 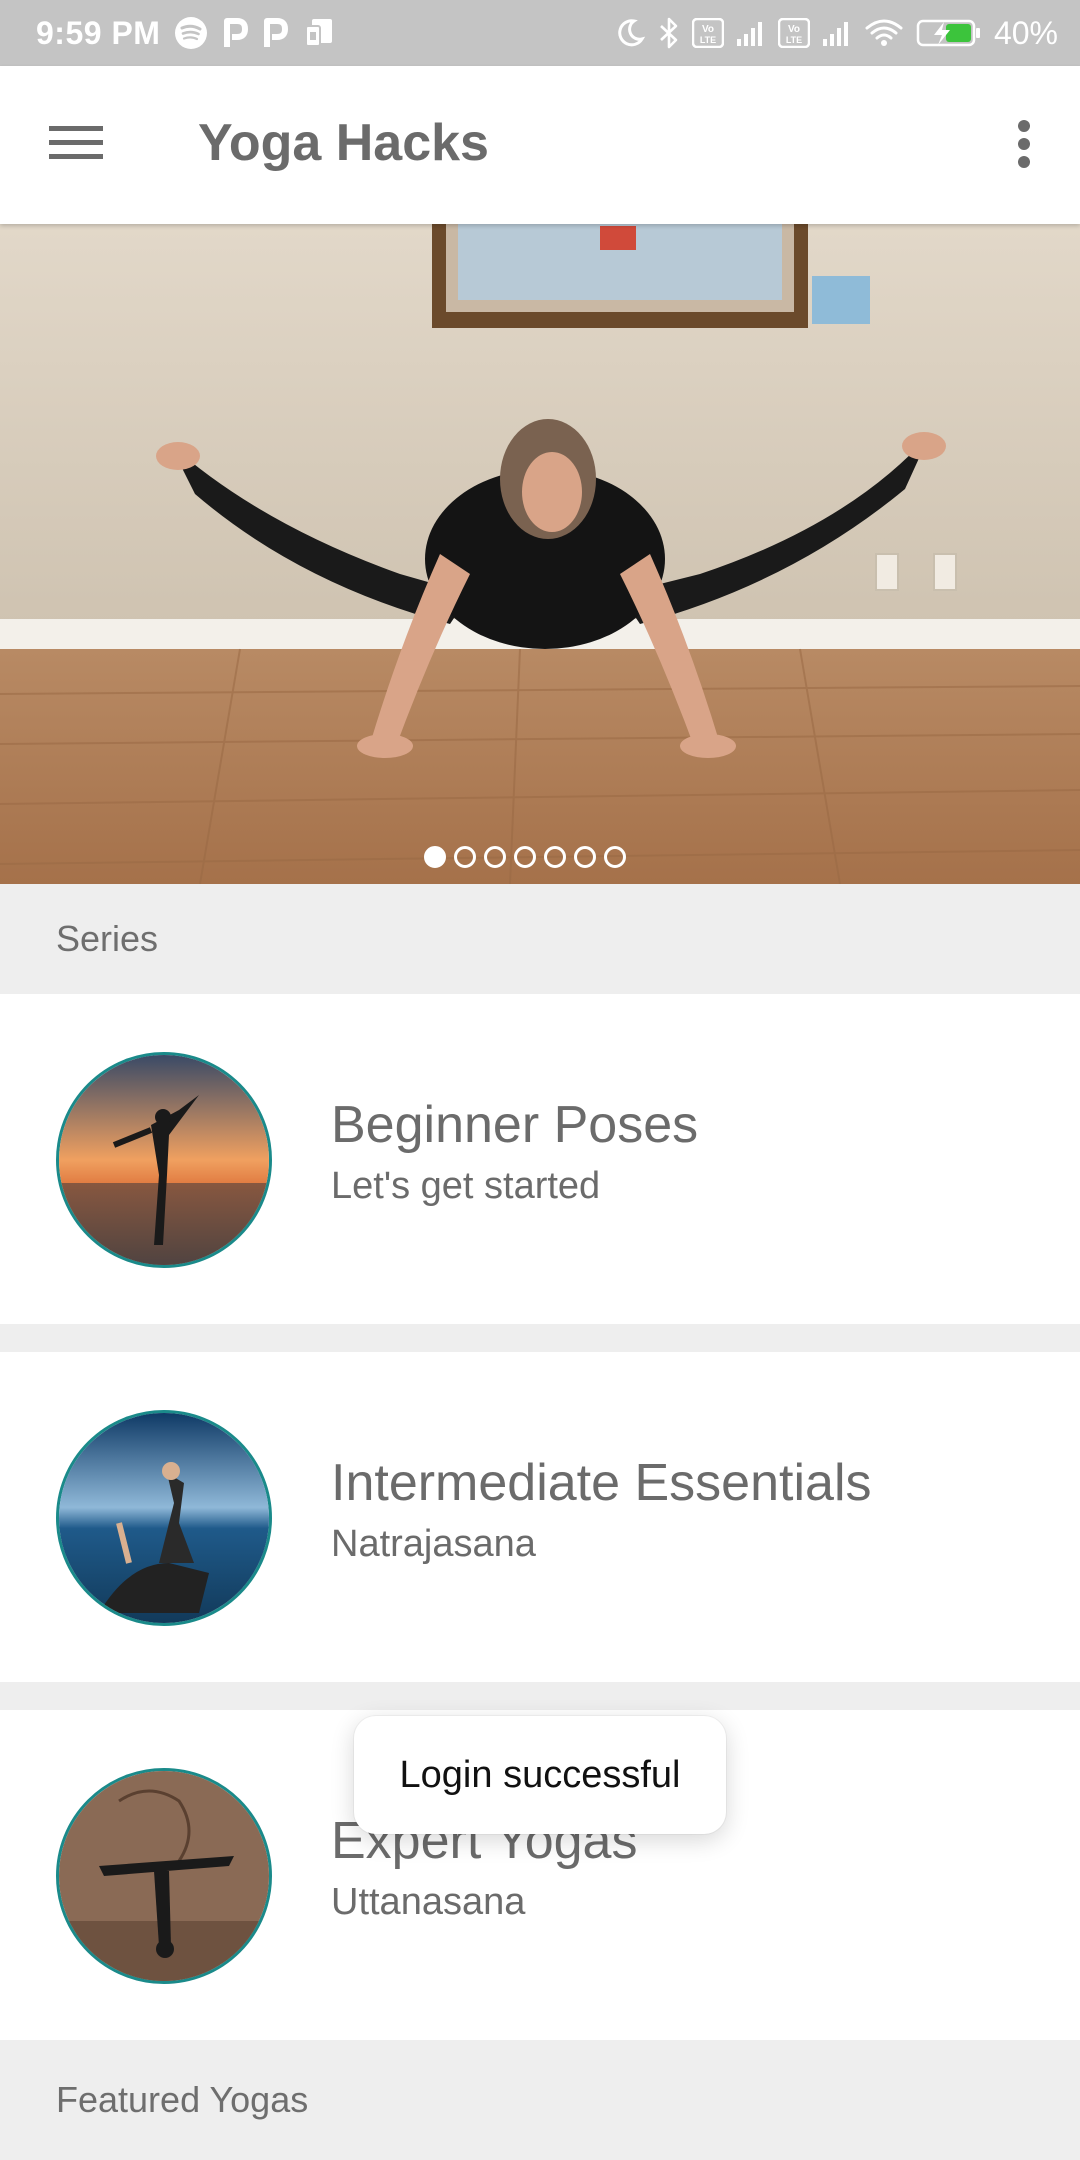 What do you see at coordinates (1025, 32) in the screenshot?
I see `battery-percentage: 40%` at bounding box center [1025, 32].